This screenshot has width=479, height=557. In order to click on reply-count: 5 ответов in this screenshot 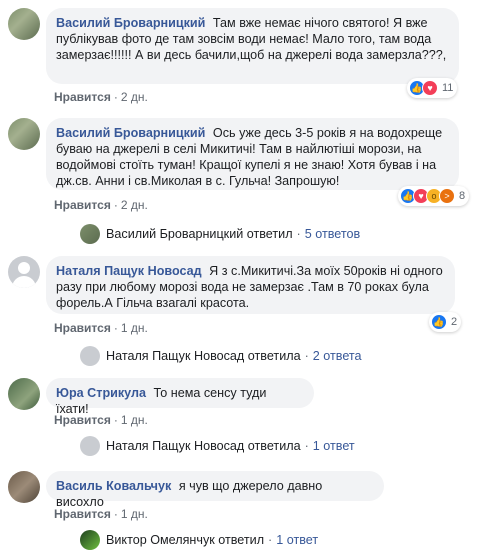, I will do `click(332, 234)`.